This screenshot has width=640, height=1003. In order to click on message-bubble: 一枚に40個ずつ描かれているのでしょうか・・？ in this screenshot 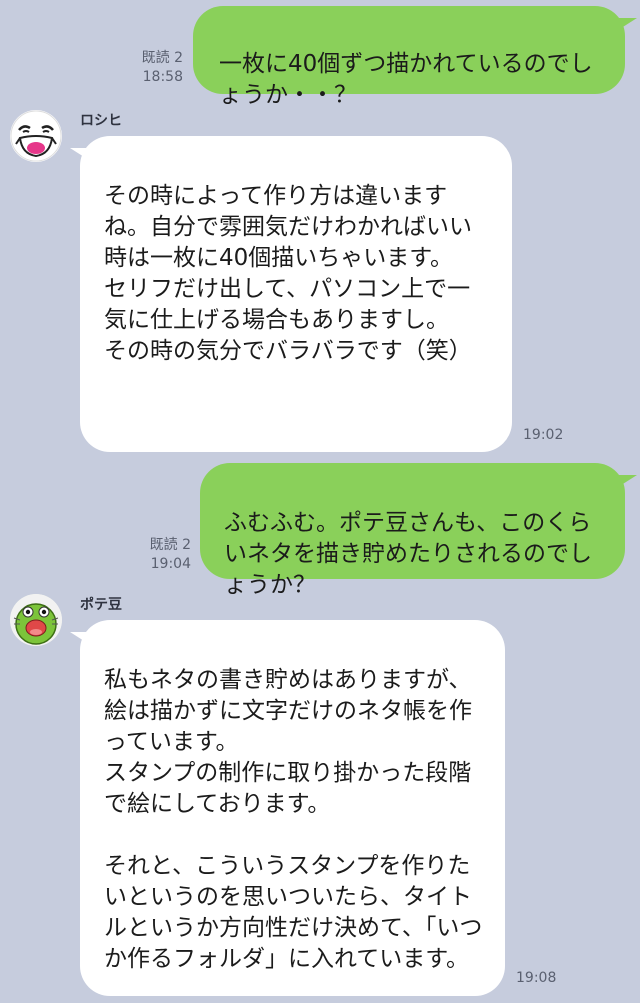, I will do `click(409, 57)`.